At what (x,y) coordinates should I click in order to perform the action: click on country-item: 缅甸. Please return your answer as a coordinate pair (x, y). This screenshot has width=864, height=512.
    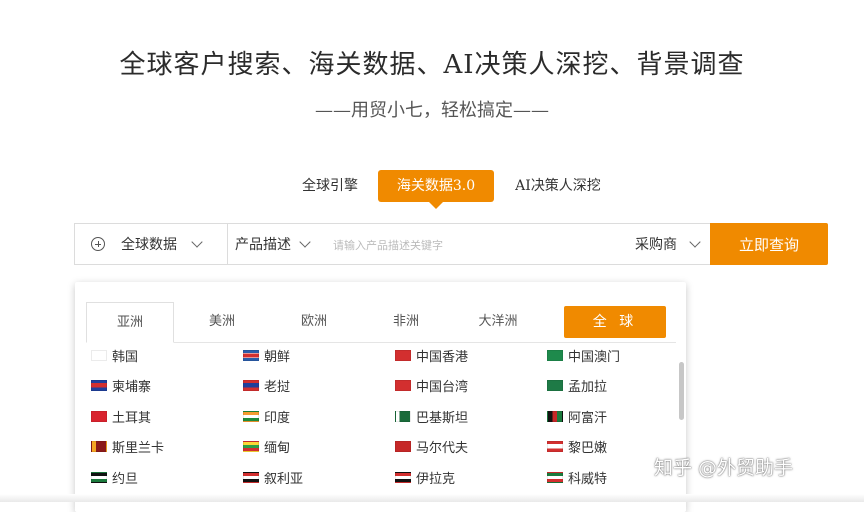
    Looking at the image, I should click on (266, 447).